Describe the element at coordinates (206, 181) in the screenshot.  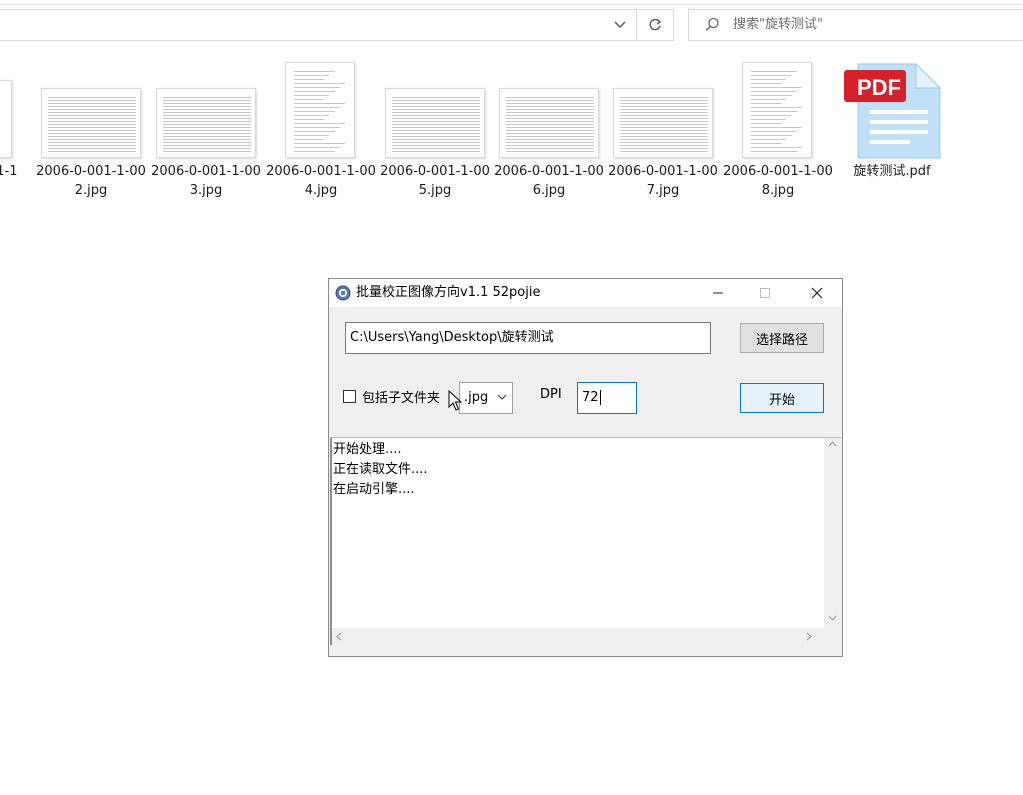
I see `file-name: 2006-0-001-1-003.jpg` at that location.